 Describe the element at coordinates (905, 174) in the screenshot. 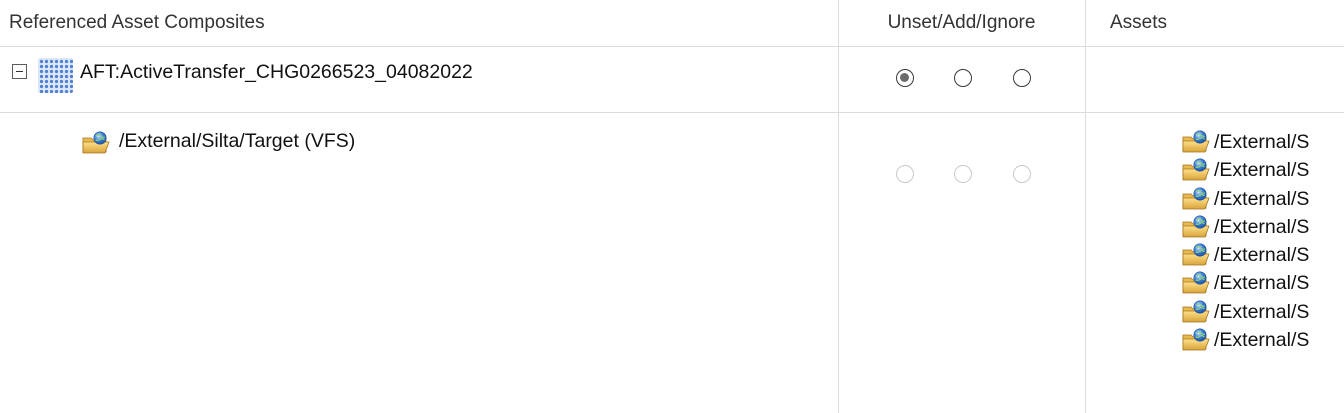

I see `unset-radio-disabled` at that location.